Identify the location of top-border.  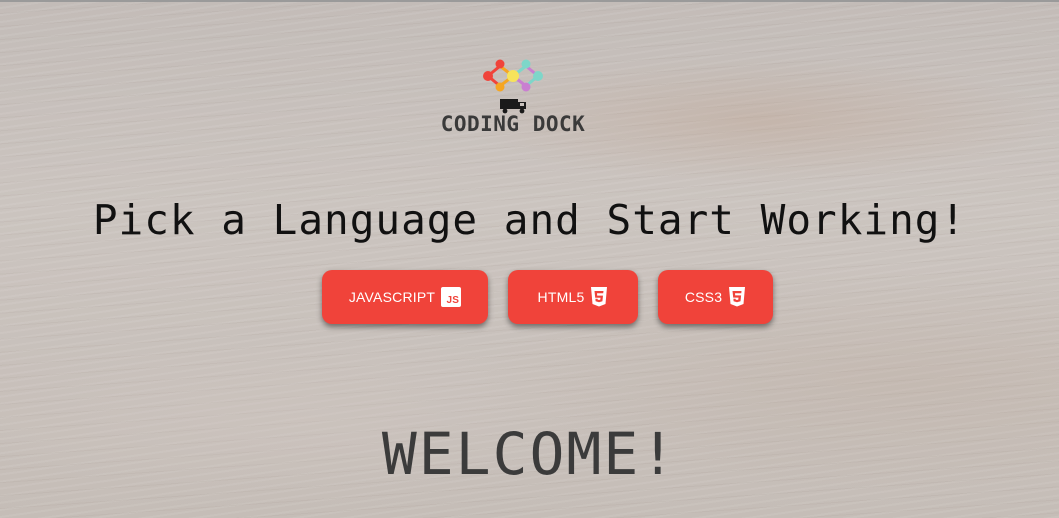
(529, 1).